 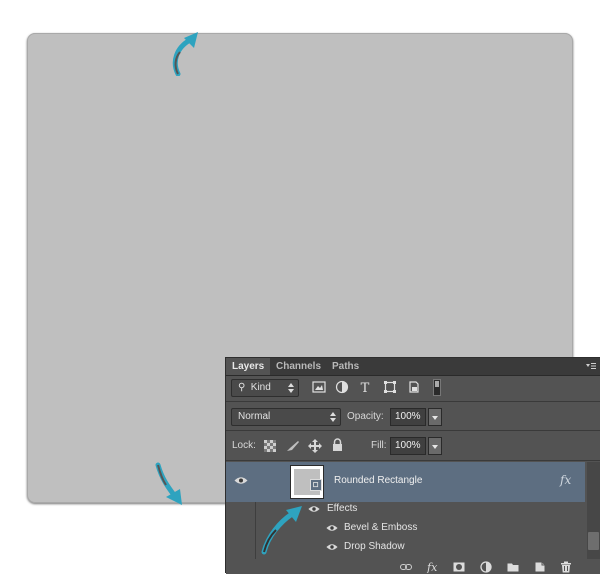 What do you see at coordinates (408, 417) in the screenshot?
I see `opacity-input: 100%` at bounding box center [408, 417].